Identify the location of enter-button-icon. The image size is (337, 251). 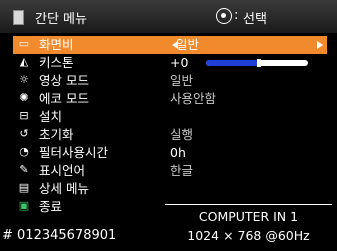
(224, 16).